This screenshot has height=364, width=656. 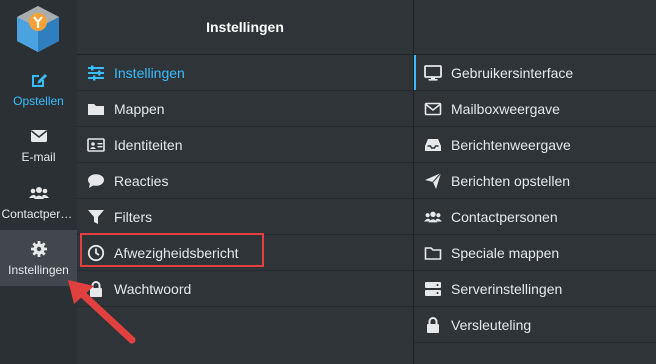 What do you see at coordinates (507, 288) in the screenshot?
I see `section-item-label: Serverinstellingen` at bounding box center [507, 288].